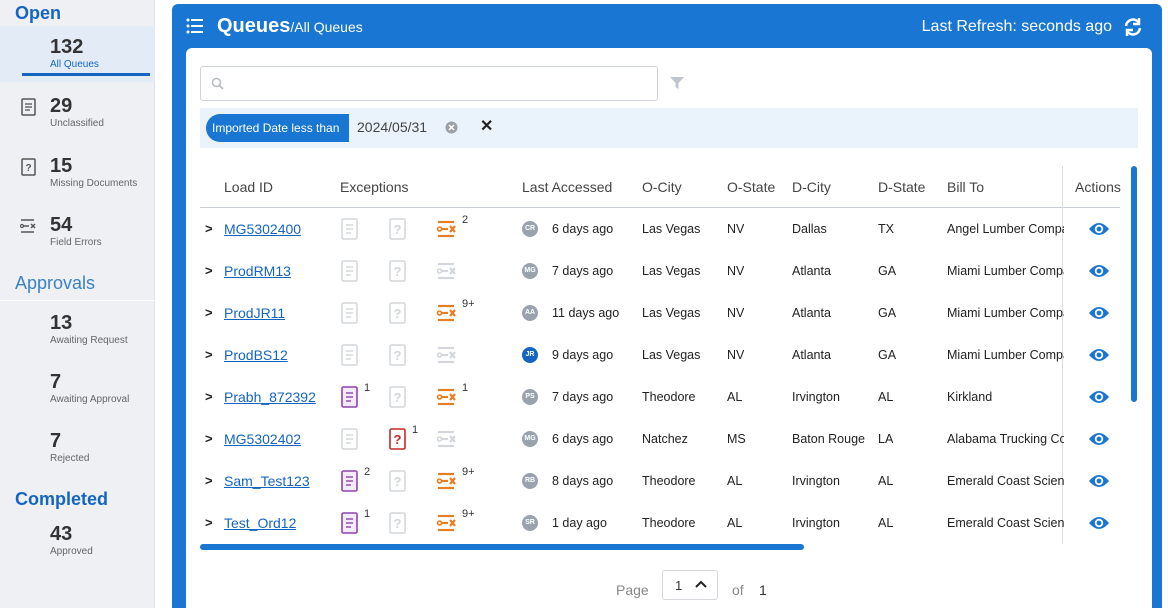  I want to click on load-id-link: ProdRM13, so click(257, 271).